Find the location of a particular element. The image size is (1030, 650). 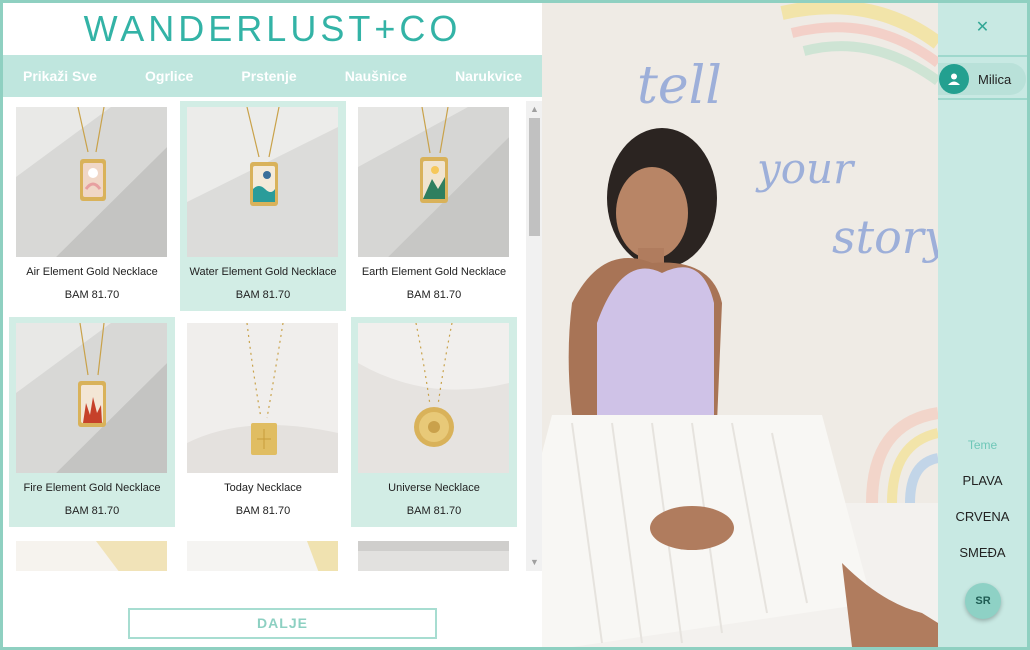

scroll-thumb is located at coordinates (534, 177).